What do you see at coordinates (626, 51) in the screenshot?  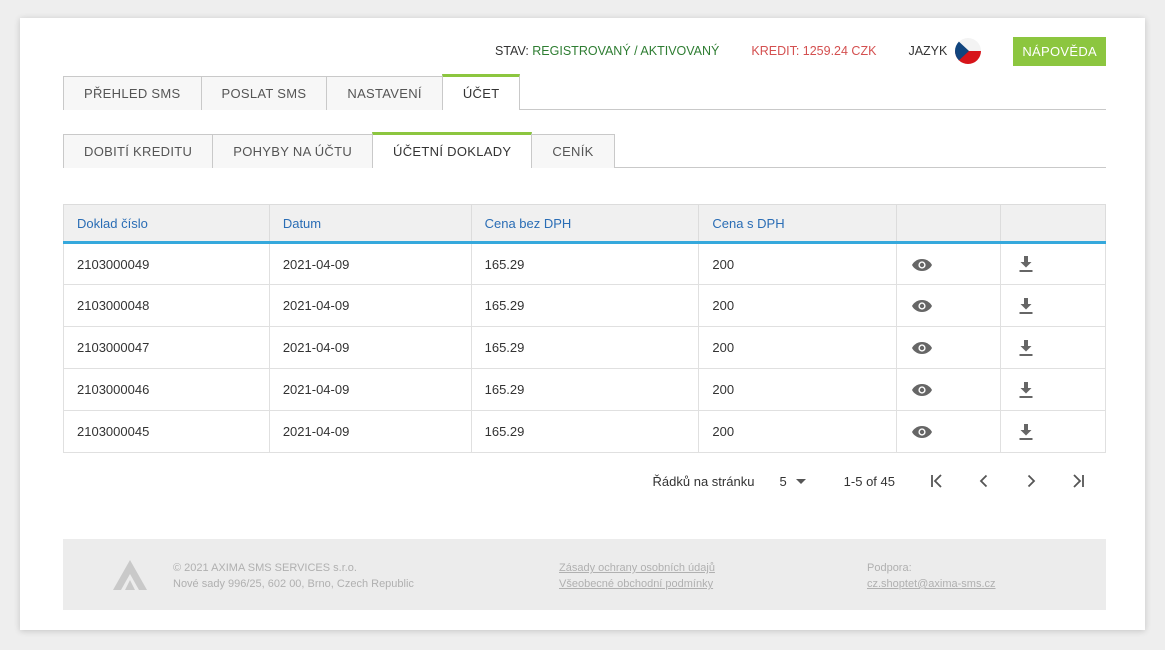 I see `status-value: REGISTROVANÝ / AKTIVOVANÝ` at bounding box center [626, 51].